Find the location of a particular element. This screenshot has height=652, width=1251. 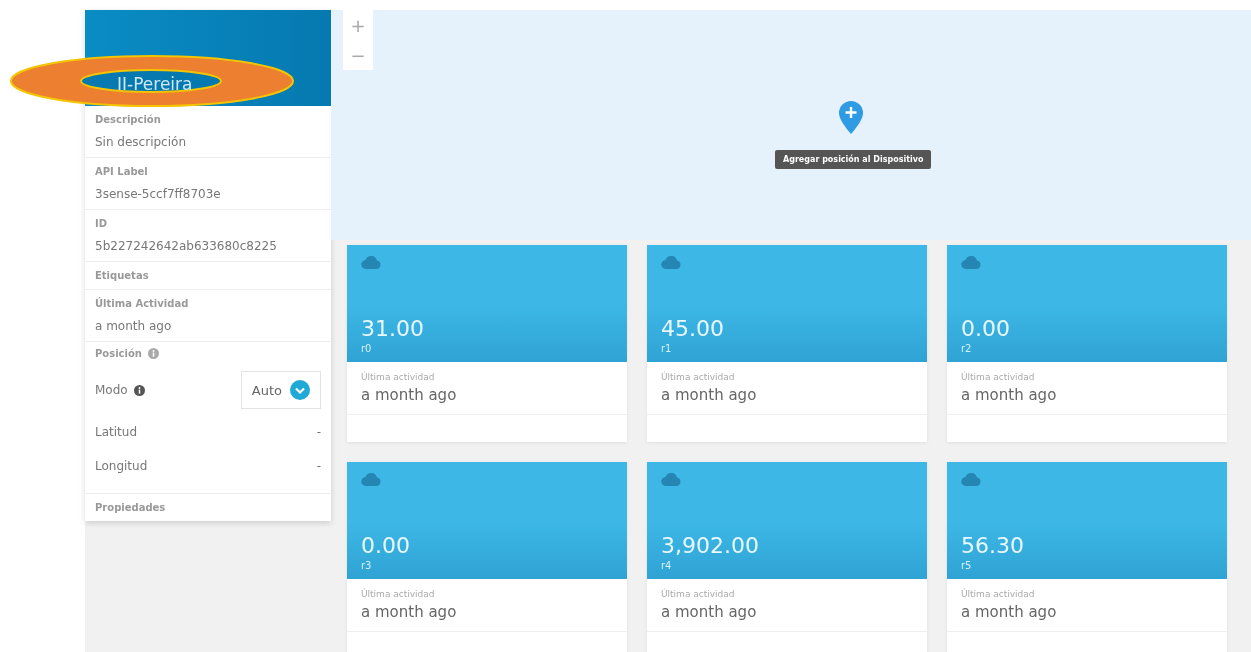

field-label: API Label is located at coordinates (122, 171).